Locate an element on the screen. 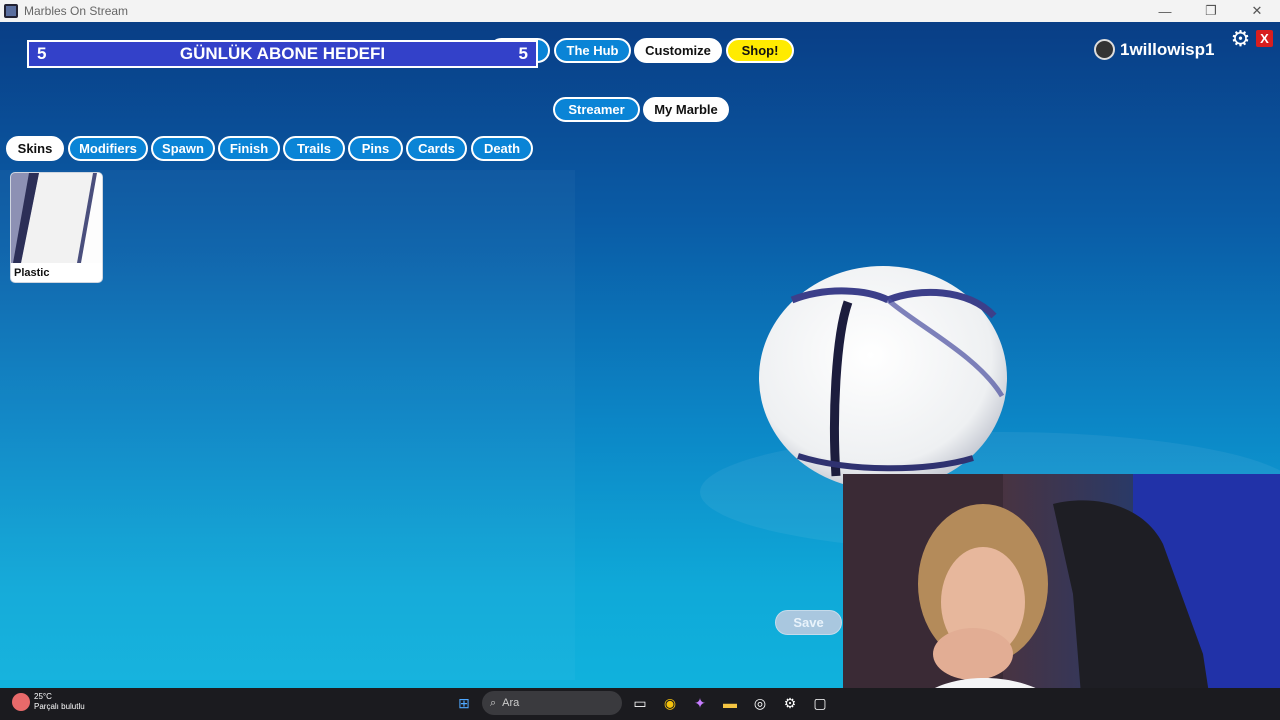 This screenshot has height=720, width=1280. goal-left-count: 5 is located at coordinates (42, 53).